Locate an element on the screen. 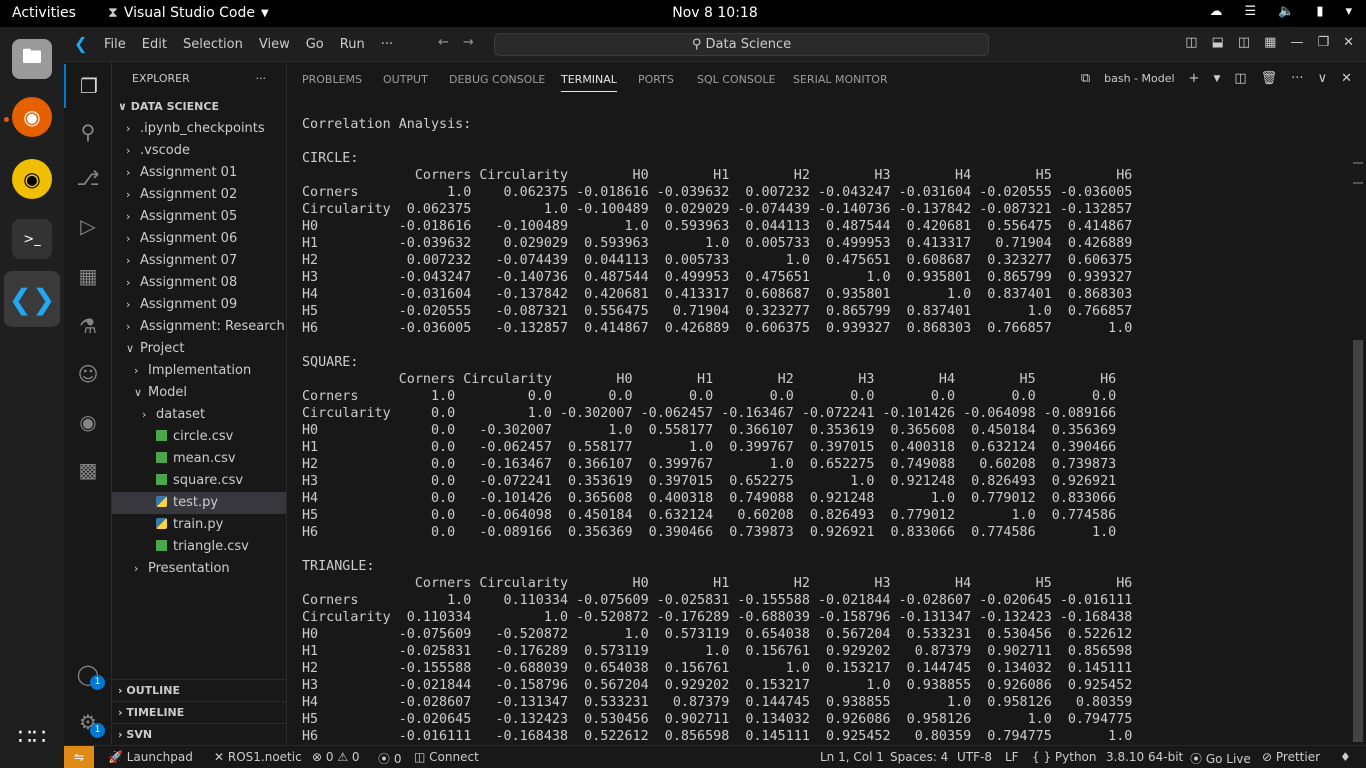  cursor-position: Ln 1, Col 1 is located at coordinates (852, 757).